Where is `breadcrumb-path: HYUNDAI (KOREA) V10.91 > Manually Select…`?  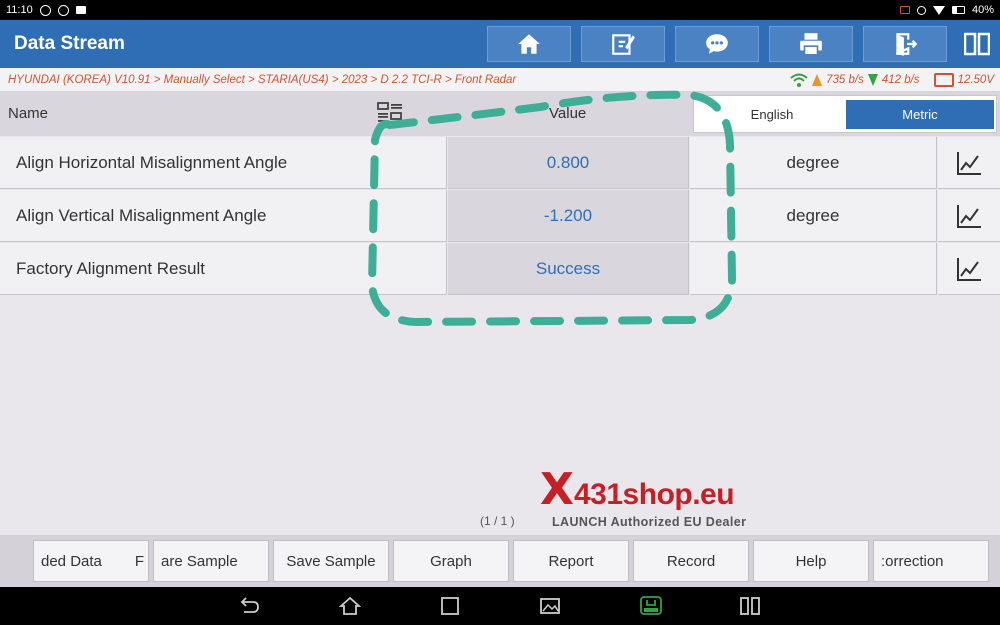 breadcrumb-path: HYUNDAI (KOREA) V10.91 > Manually Select… is located at coordinates (262, 79).